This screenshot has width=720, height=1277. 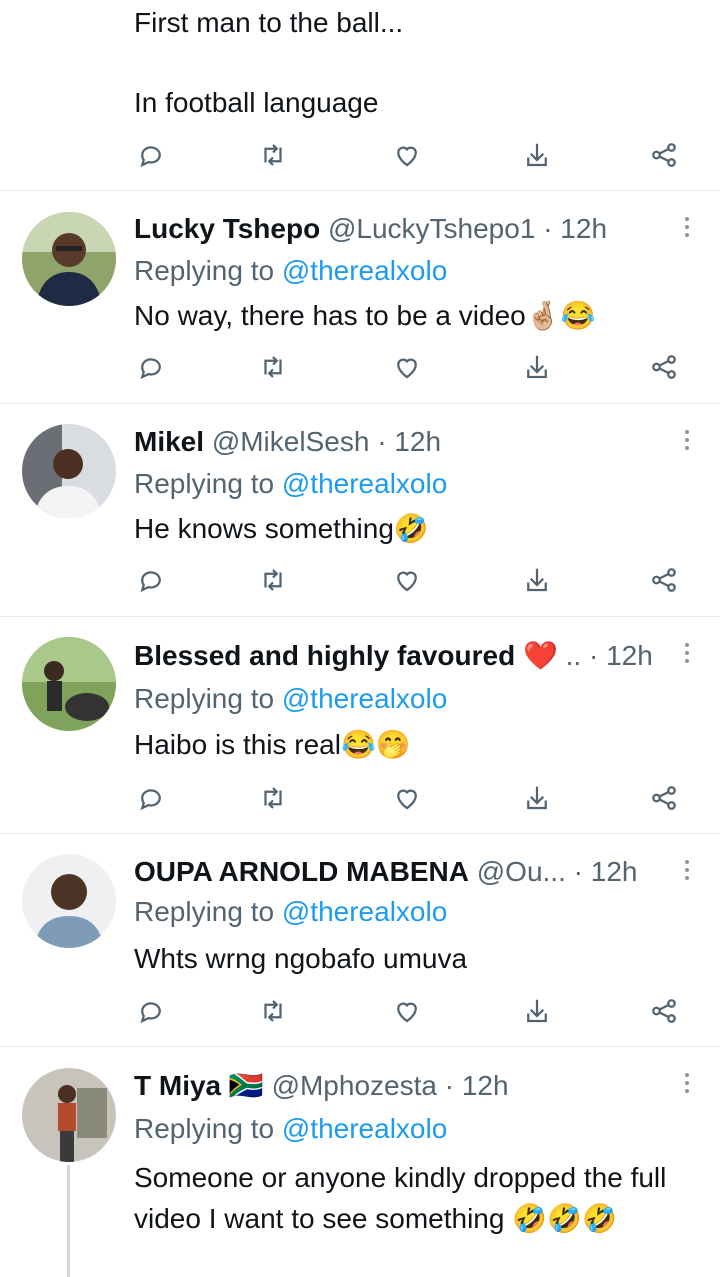 I want to click on tweet-text: Haibo is this real😂🤭, so click(x=272, y=744).